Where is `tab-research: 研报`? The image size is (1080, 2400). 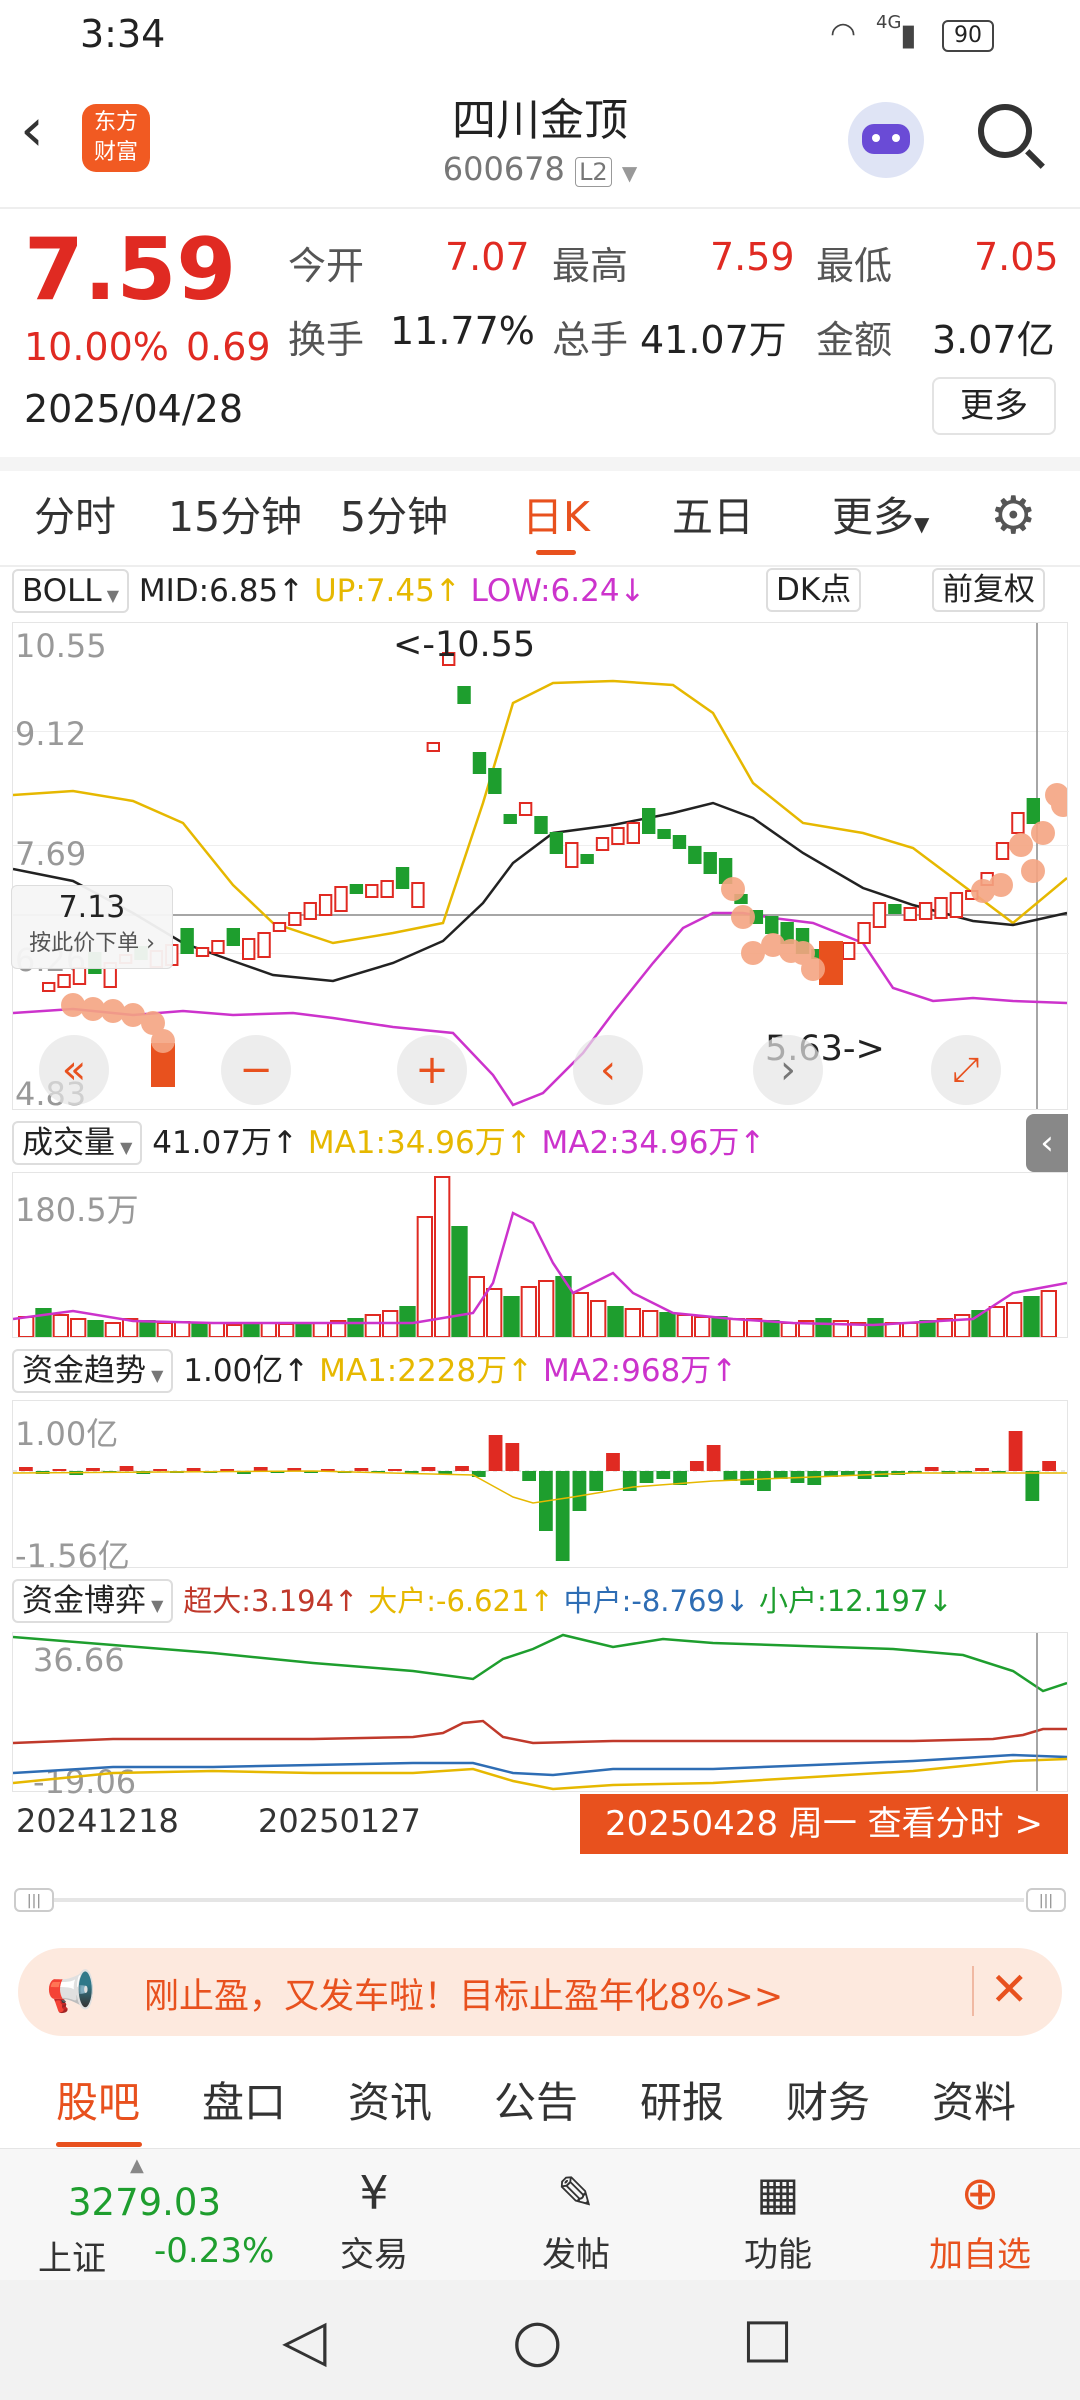
tab-research: 研报 is located at coordinates (682, 2103).